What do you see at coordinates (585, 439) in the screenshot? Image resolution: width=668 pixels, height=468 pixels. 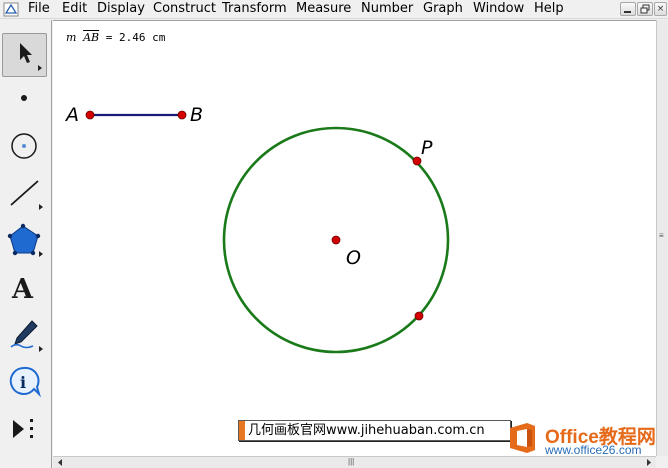 I see `office-logo: Office教程网 www.office26.com` at bounding box center [585, 439].